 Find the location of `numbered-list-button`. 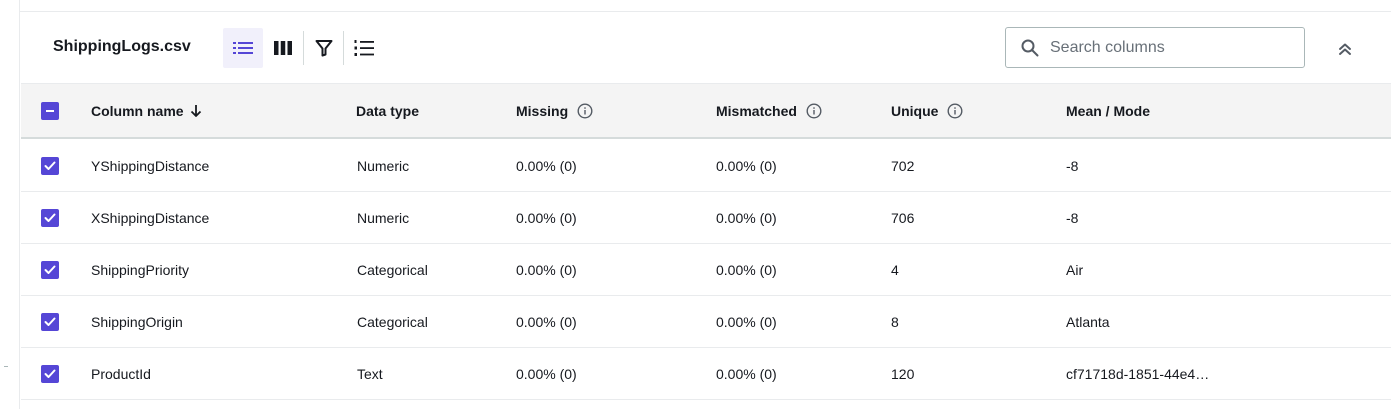

numbered-list-button is located at coordinates (364, 48).